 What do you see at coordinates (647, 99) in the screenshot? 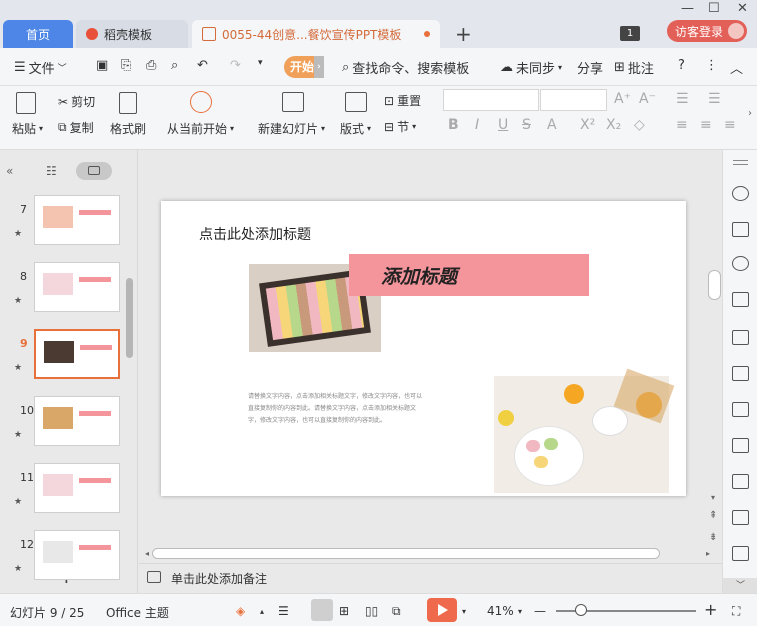
I see `decrease-font-icon: A⁻` at bounding box center [647, 99].